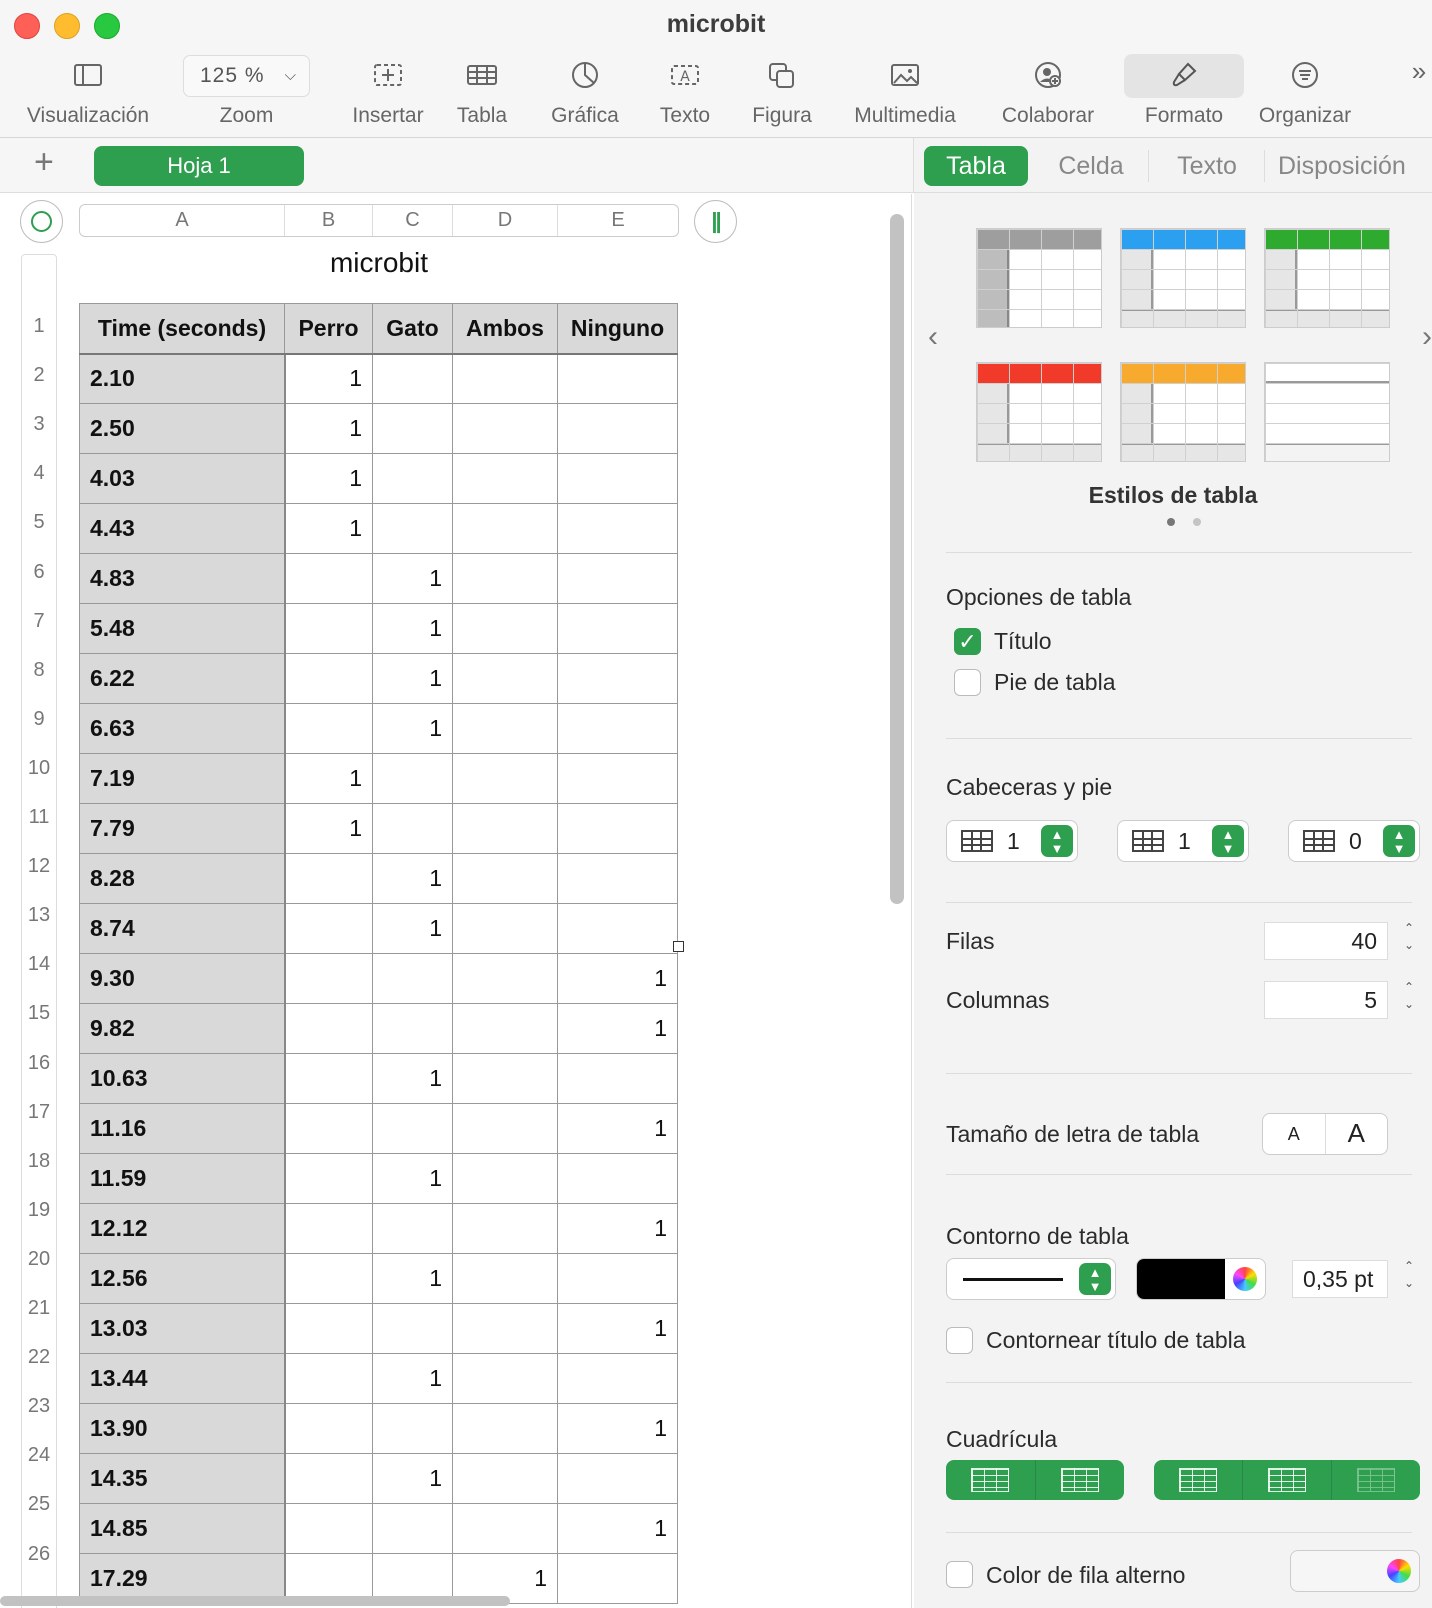  What do you see at coordinates (905, 93) in the screenshot?
I see `media-button: Multimedia` at bounding box center [905, 93].